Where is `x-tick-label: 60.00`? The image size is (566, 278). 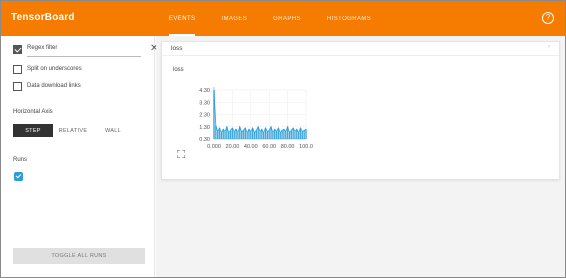 x-tick-label: 60.00 is located at coordinates (269, 147).